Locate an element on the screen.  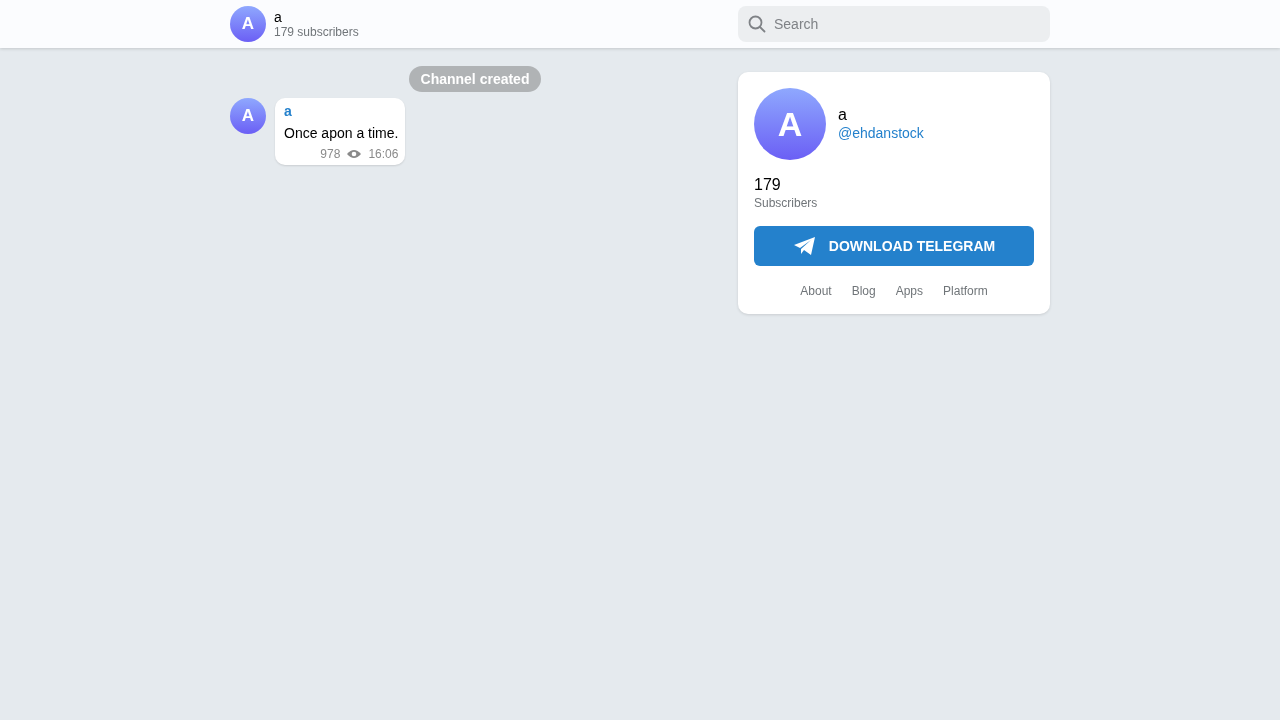
author-name: a is located at coordinates (341, 111).